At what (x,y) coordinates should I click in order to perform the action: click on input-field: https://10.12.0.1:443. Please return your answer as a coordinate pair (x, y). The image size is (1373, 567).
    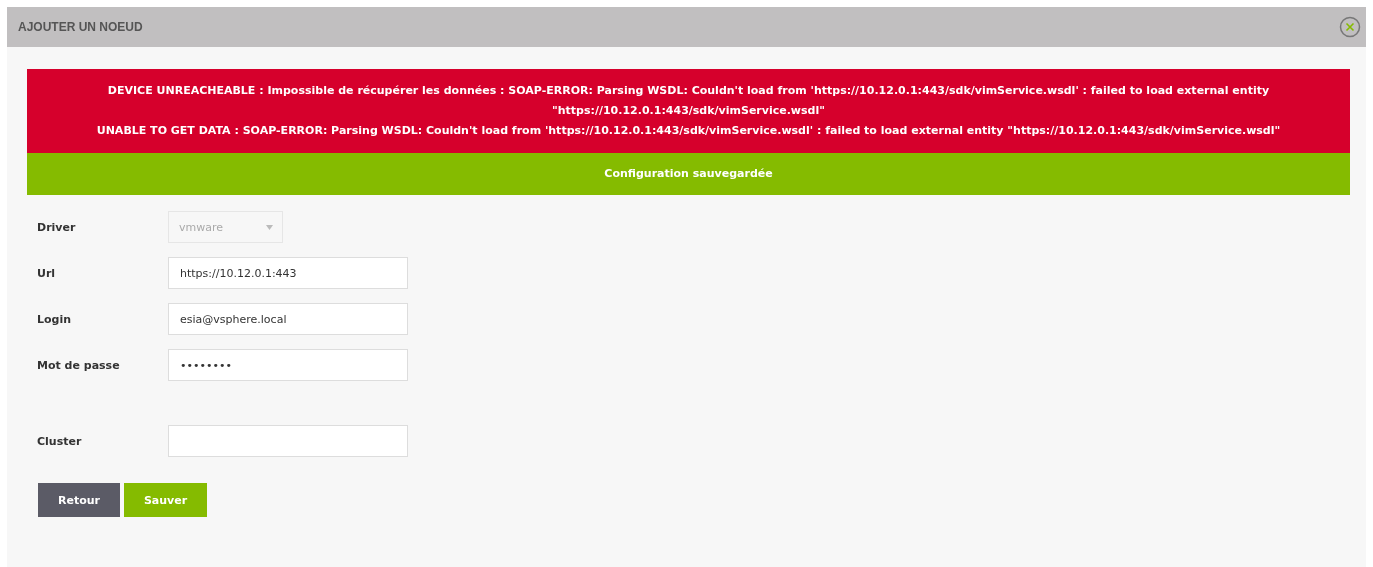
    Looking at the image, I should click on (288, 273).